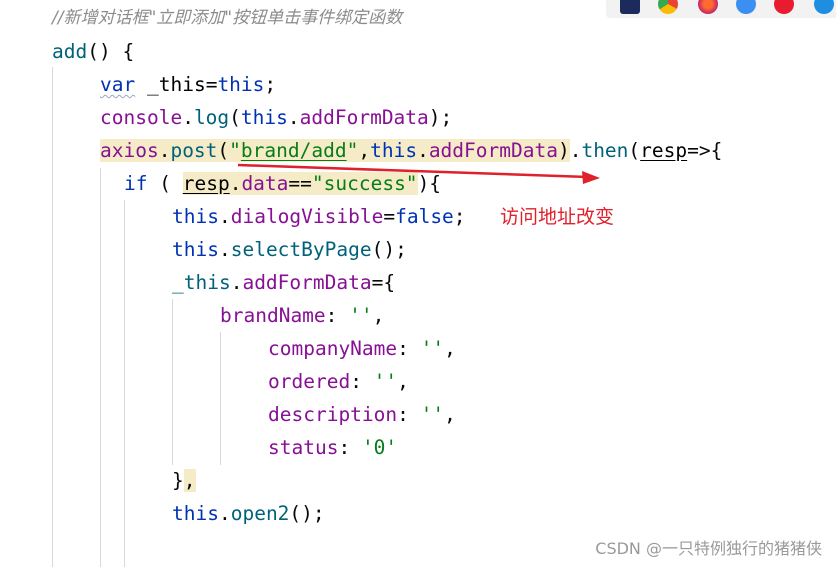 This screenshot has height=567, width=836. Describe the element at coordinates (708, 548) in the screenshot. I see `watermark: CSDN @一只特例独行的猪猪侠` at that location.